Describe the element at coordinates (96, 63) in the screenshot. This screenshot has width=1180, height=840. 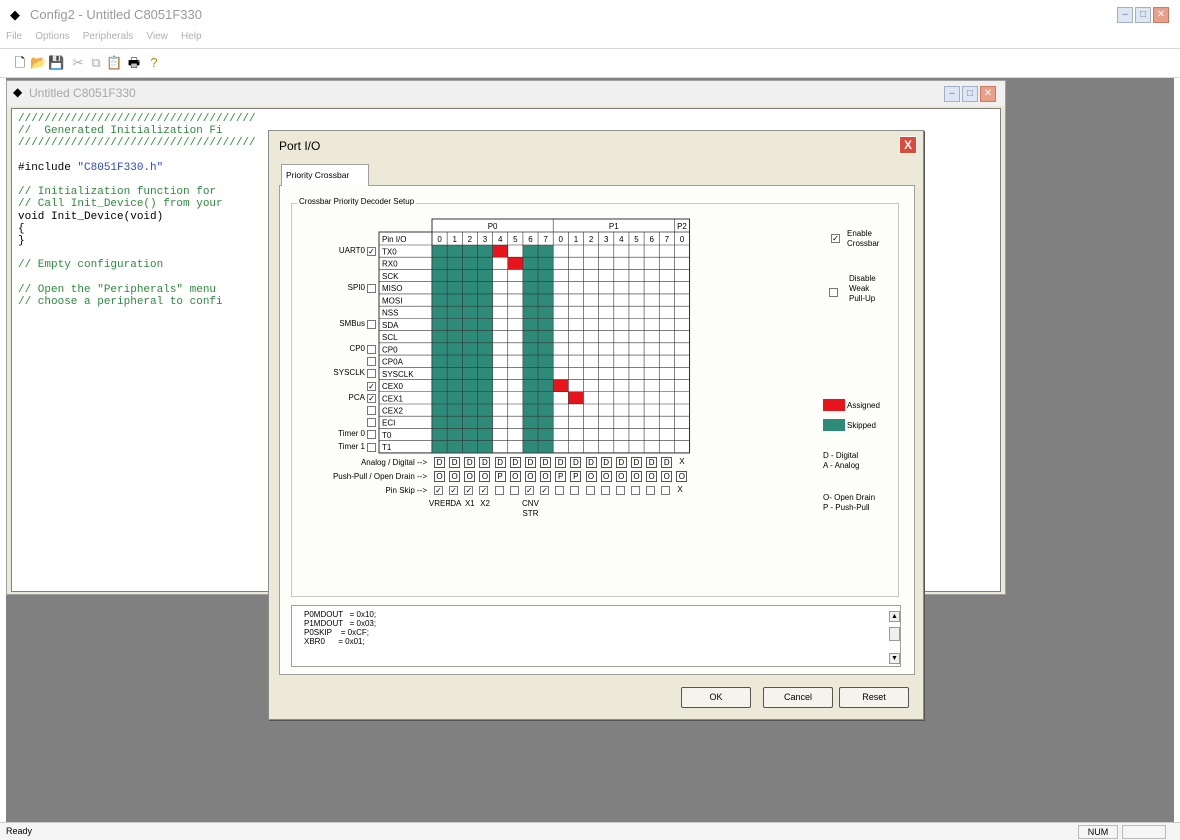
I see `copy-icon: ⧉` at that location.